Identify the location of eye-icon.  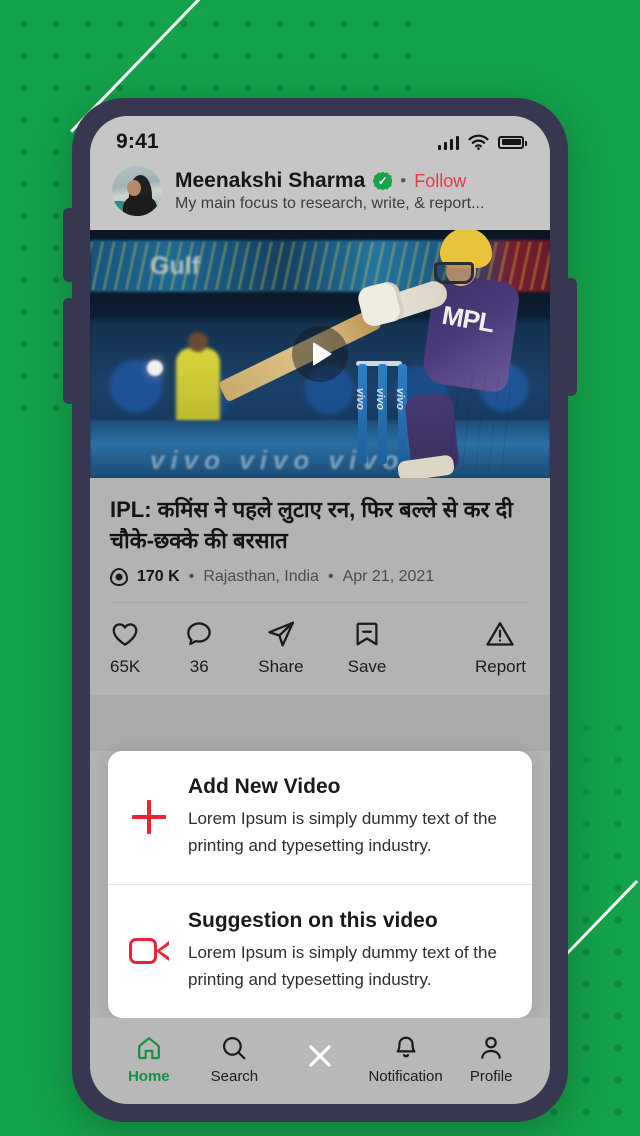
(119, 577).